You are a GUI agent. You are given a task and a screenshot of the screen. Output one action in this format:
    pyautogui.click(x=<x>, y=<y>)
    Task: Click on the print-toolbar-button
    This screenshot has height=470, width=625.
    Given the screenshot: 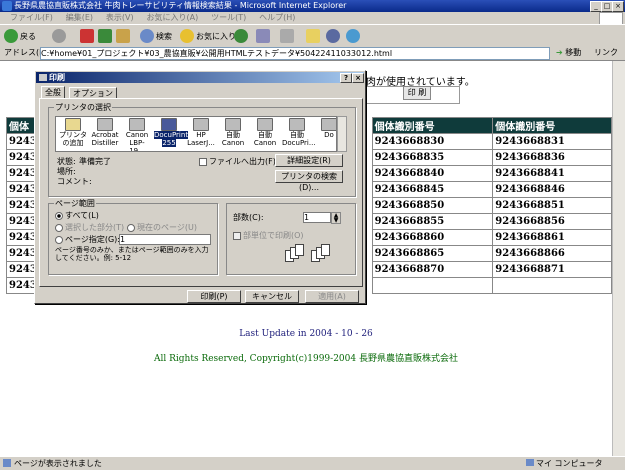 What is the action you would take?
    pyautogui.click(x=287, y=36)
    